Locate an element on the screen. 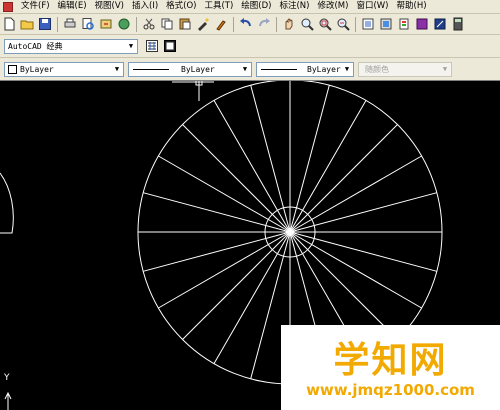 This screenshot has width=500, height=410. lineweight-sample is located at coordinates (279, 69).